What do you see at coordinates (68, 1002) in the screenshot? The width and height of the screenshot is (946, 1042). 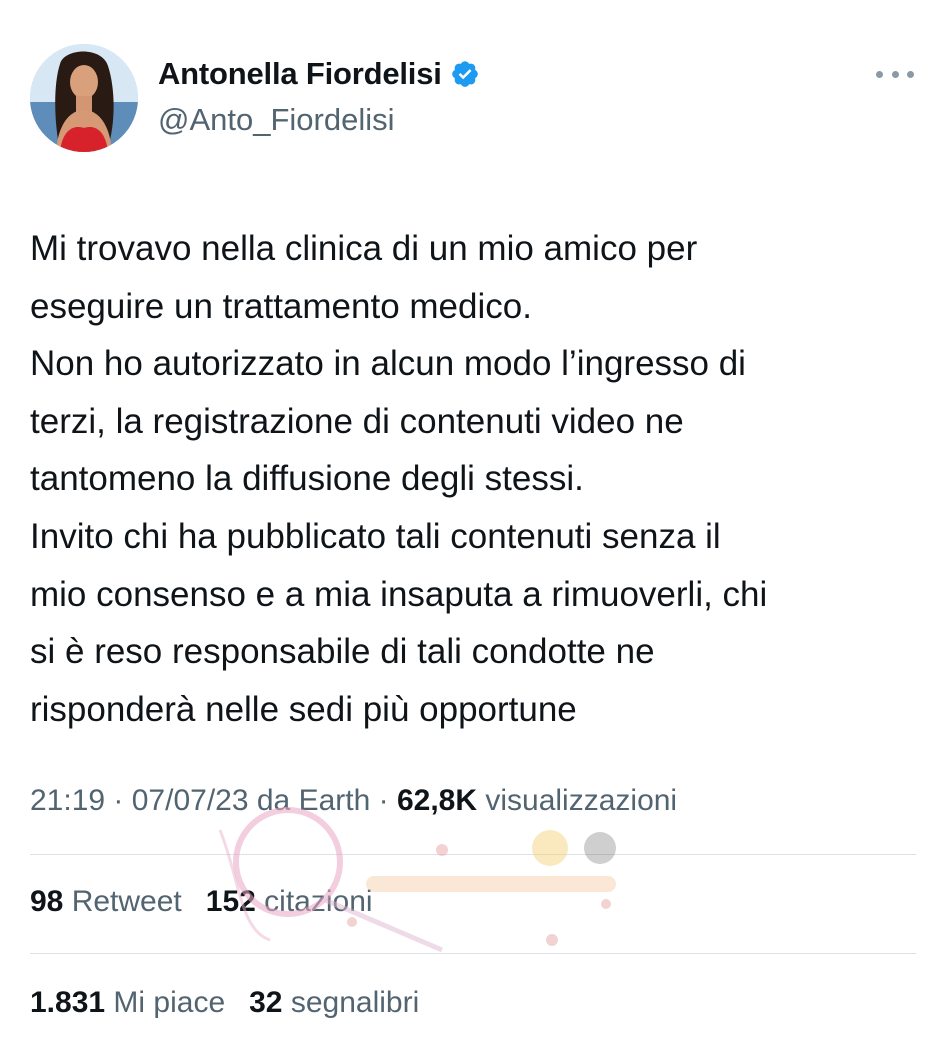 I see `likes-count: 1.831` at bounding box center [68, 1002].